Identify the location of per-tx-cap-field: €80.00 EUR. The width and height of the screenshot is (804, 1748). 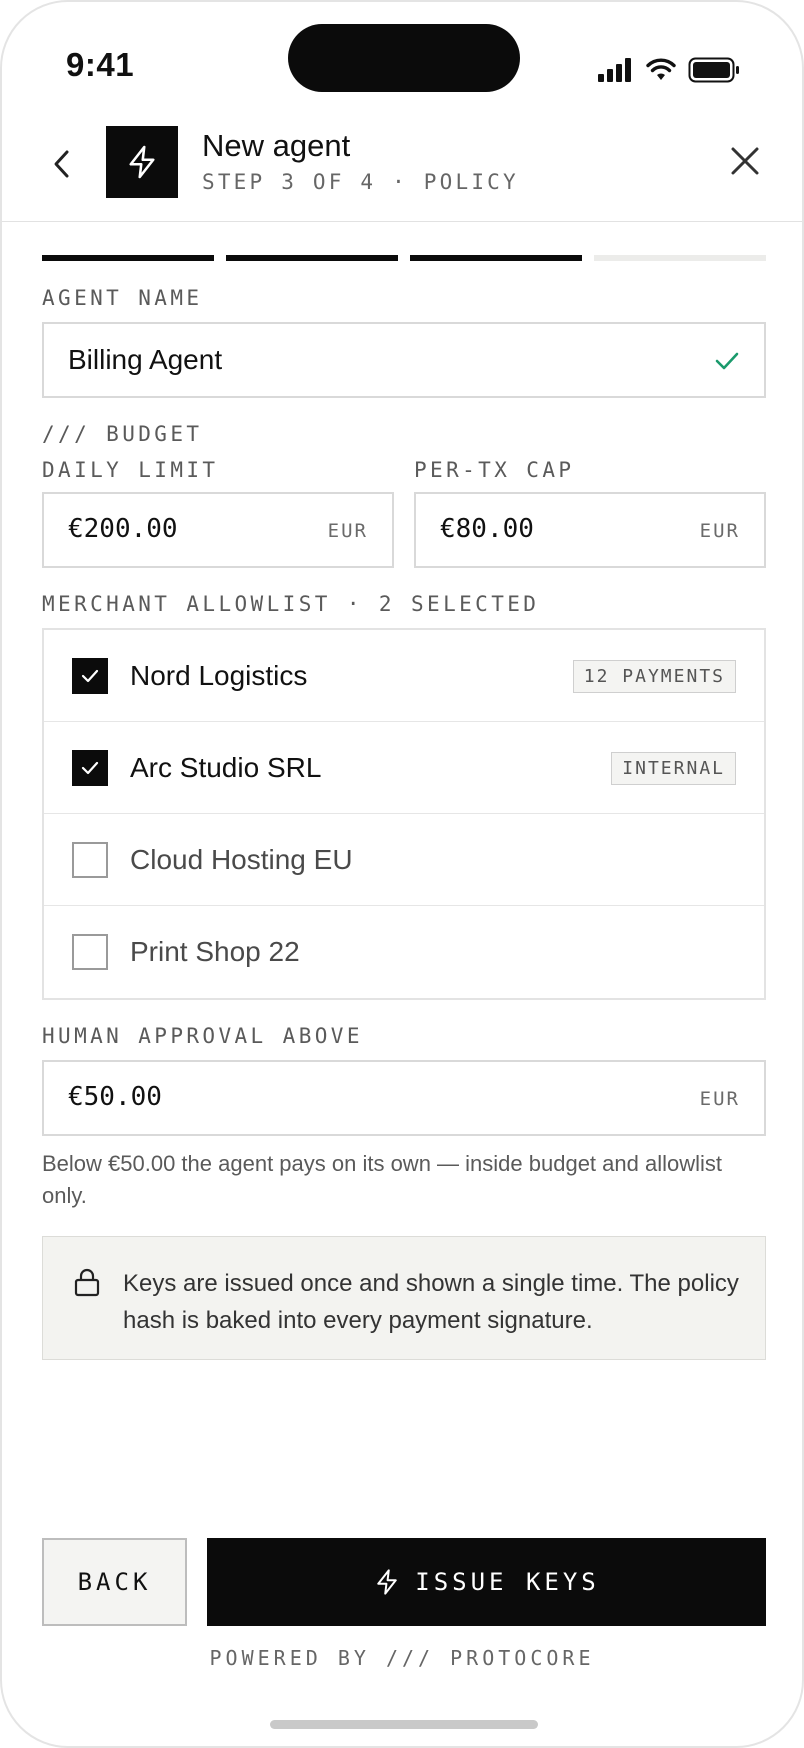
(590, 530).